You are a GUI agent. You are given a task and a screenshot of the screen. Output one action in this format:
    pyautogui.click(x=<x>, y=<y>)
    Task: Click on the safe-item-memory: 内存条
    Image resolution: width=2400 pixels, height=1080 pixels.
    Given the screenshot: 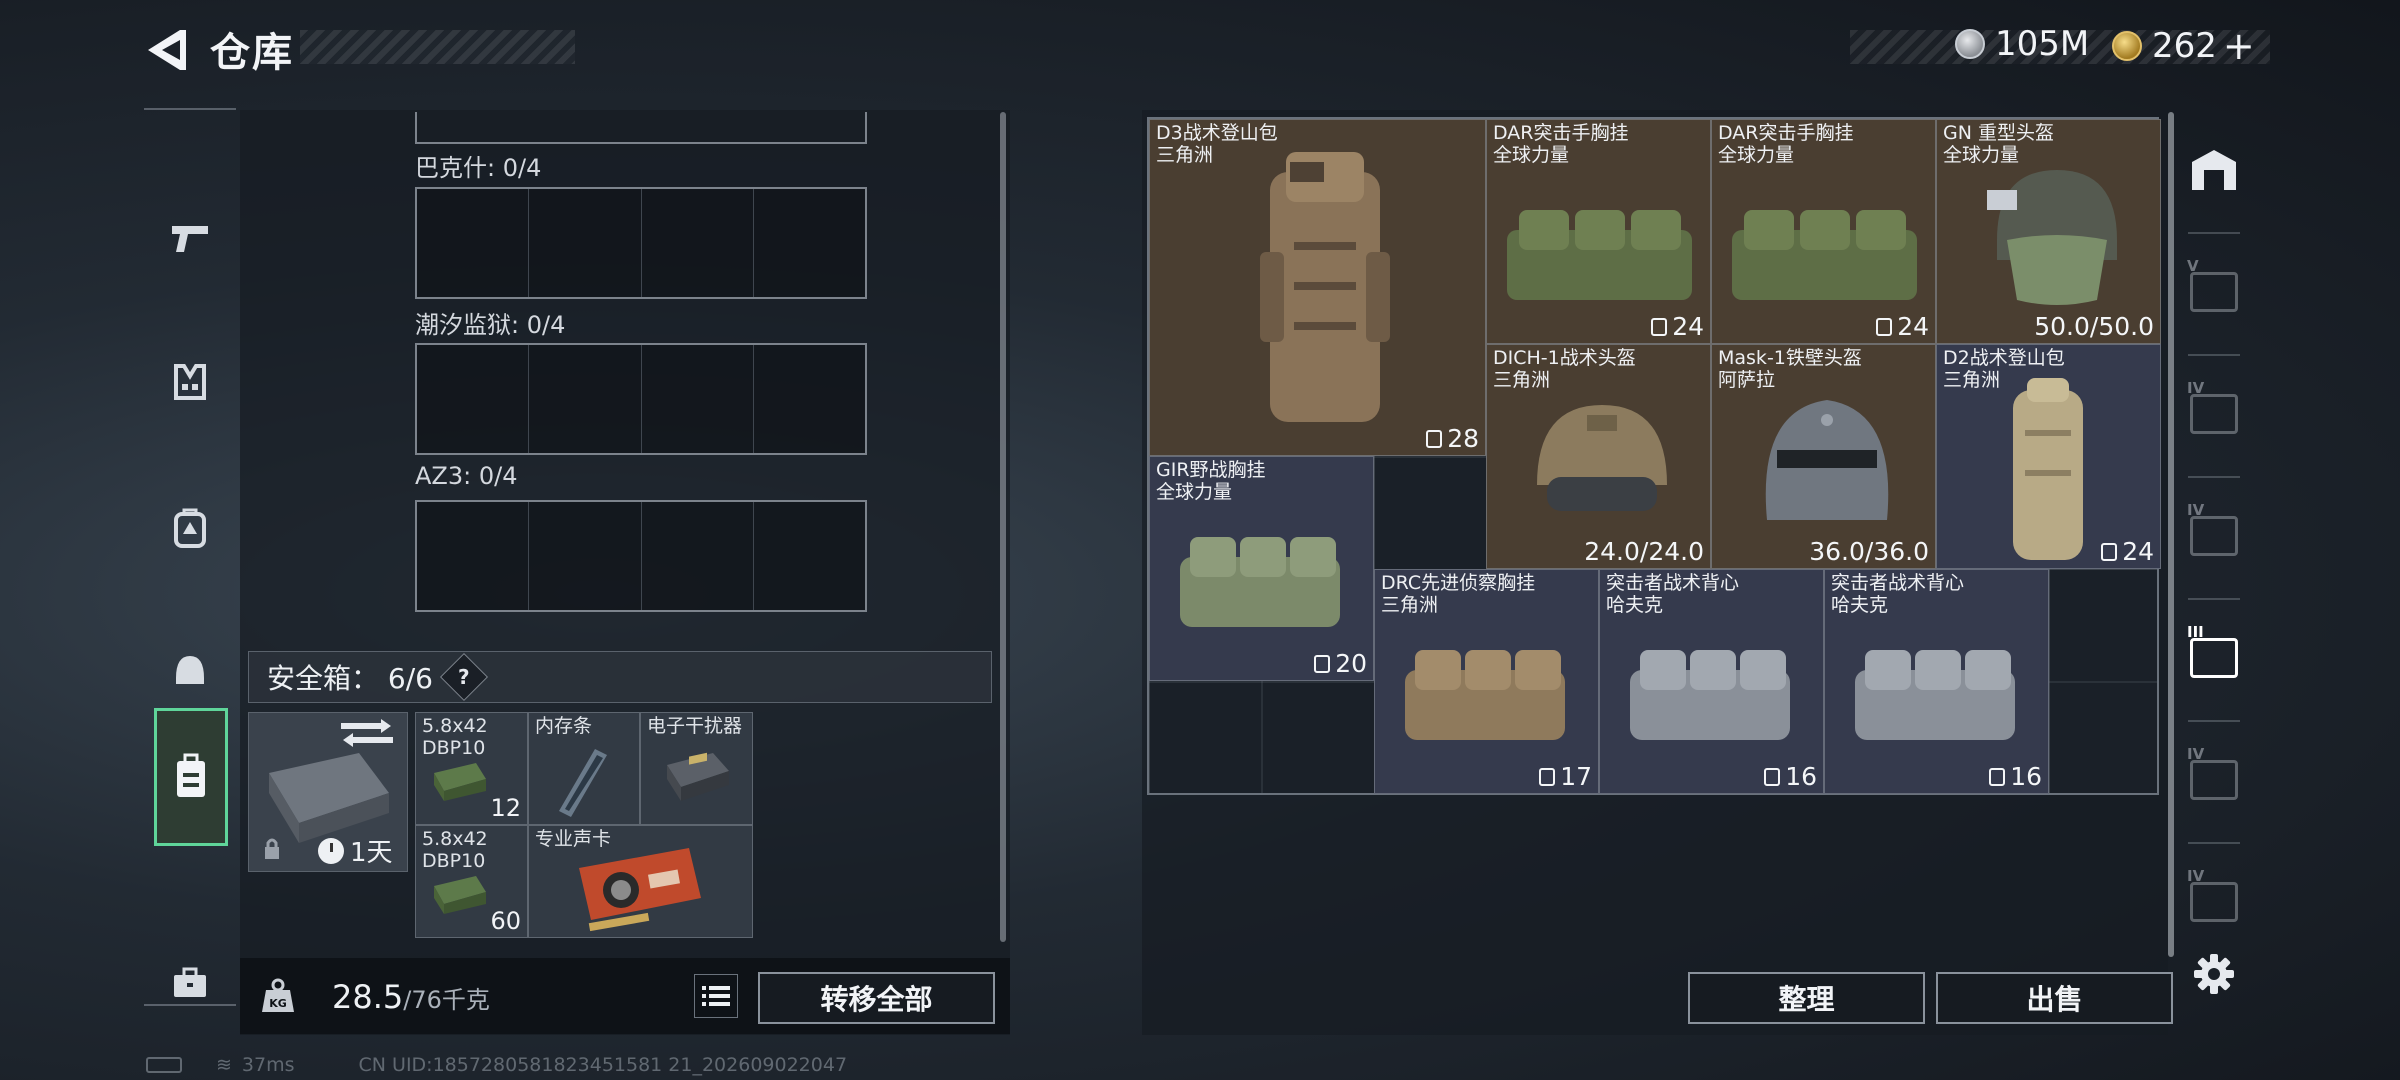 What is the action you would take?
    pyautogui.click(x=584, y=768)
    